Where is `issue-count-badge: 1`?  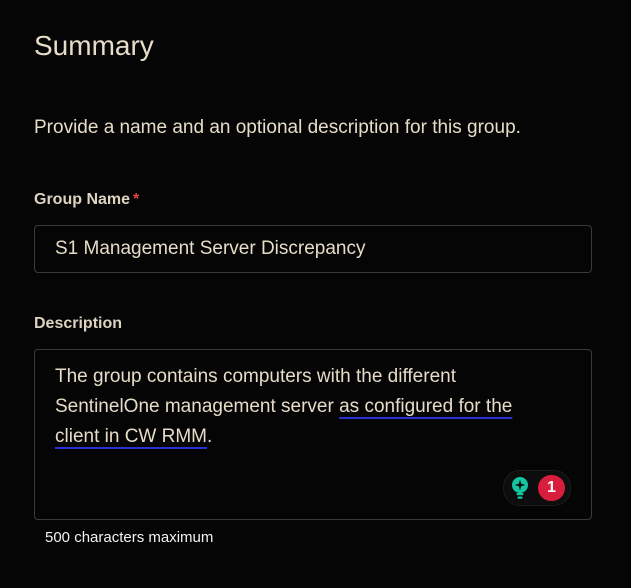 issue-count-badge: 1 is located at coordinates (551, 488).